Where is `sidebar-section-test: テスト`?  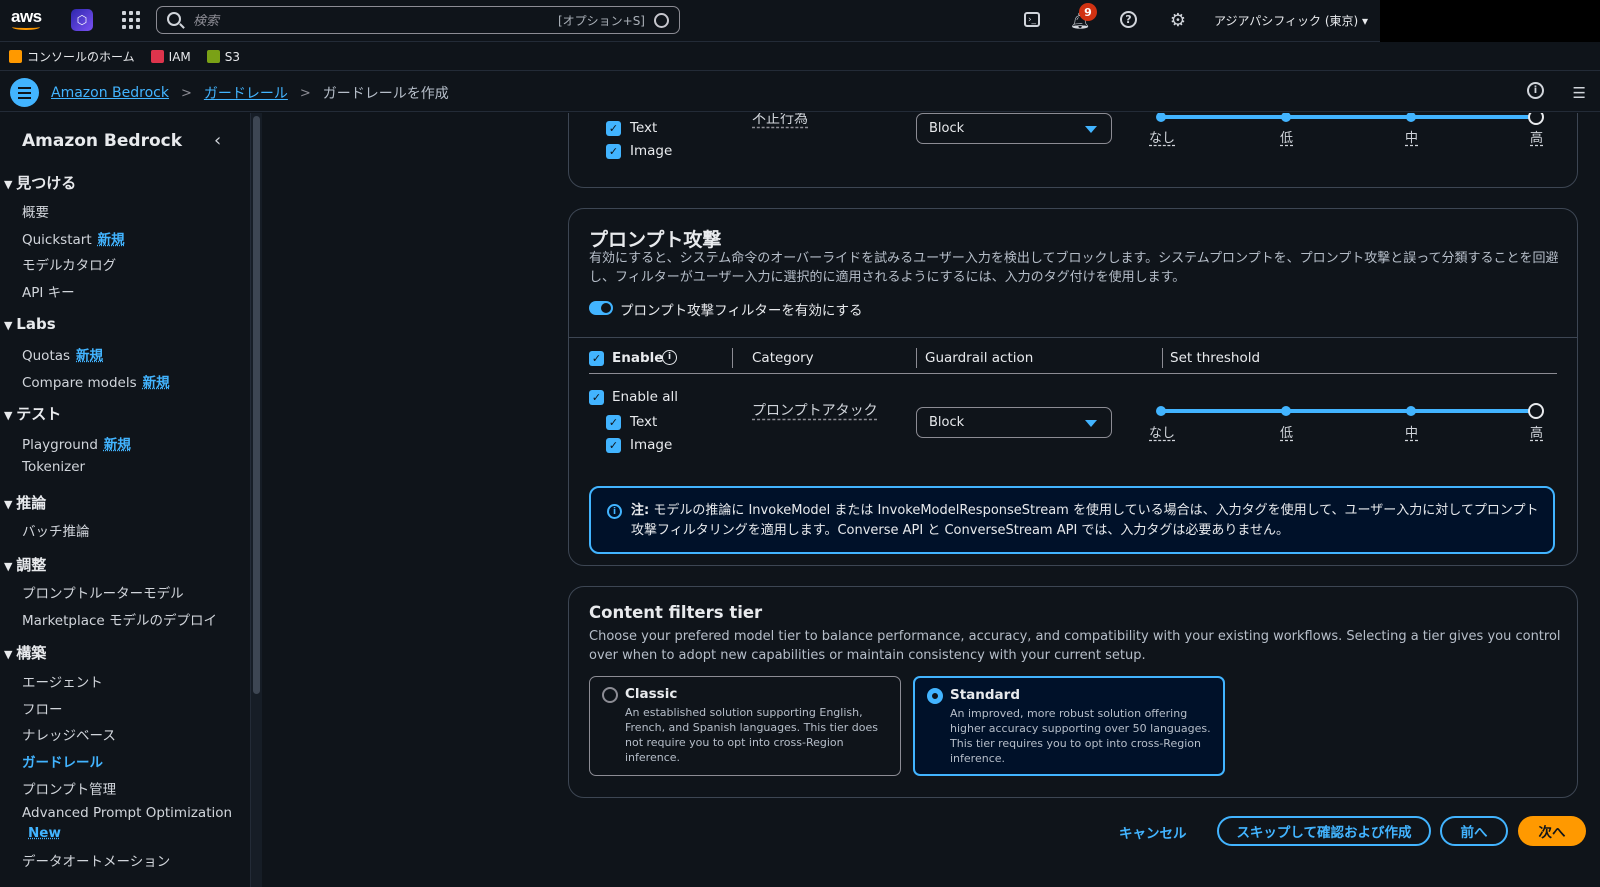 sidebar-section-test: テスト is located at coordinates (32, 413).